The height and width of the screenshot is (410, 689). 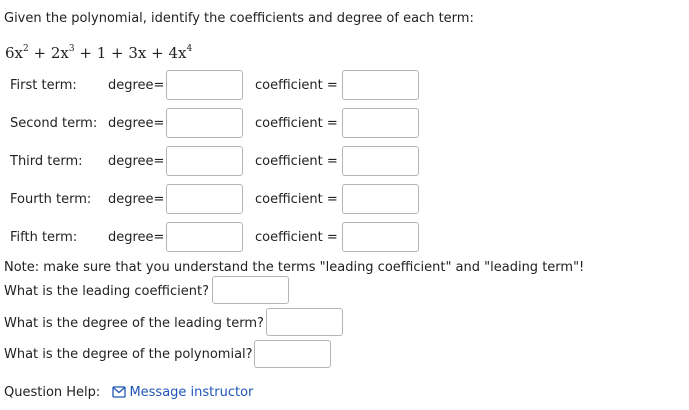 I want to click on term-label-3: Third term:, so click(x=46, y=161).